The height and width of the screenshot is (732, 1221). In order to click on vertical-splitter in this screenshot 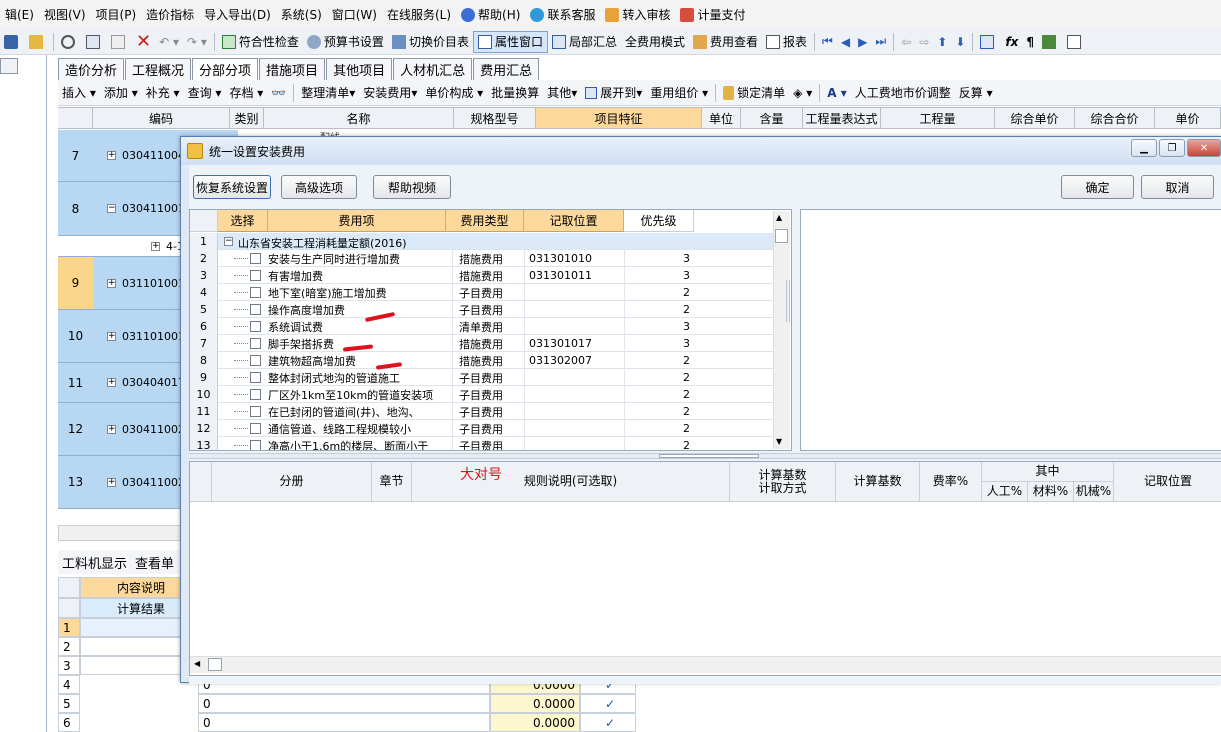, I will do `click(788, 301)`.